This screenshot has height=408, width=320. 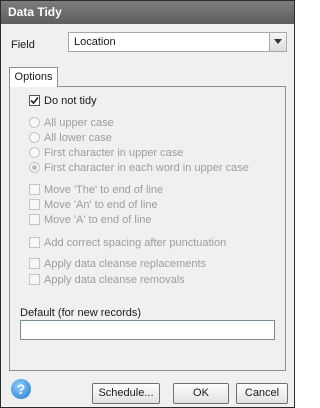 What do you see at coordinates (33, 77) in the screenshot?
I see `tab-options: Options` at bounding box center [33, 77].